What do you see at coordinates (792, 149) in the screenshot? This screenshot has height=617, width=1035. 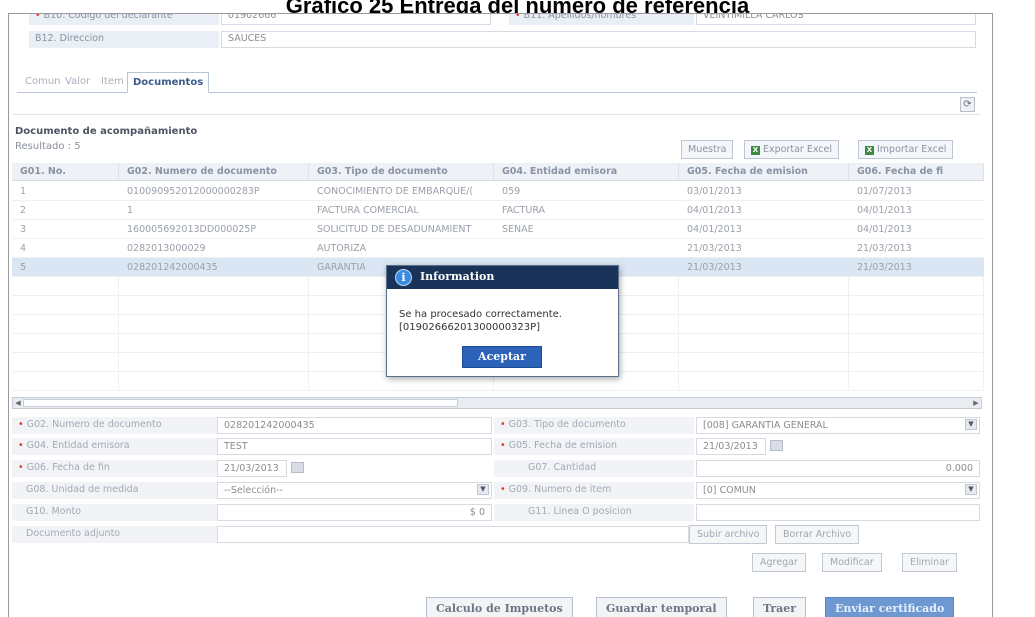 I see `export-excel-button: X Exportar Excel` at bounding box center [792, 149].